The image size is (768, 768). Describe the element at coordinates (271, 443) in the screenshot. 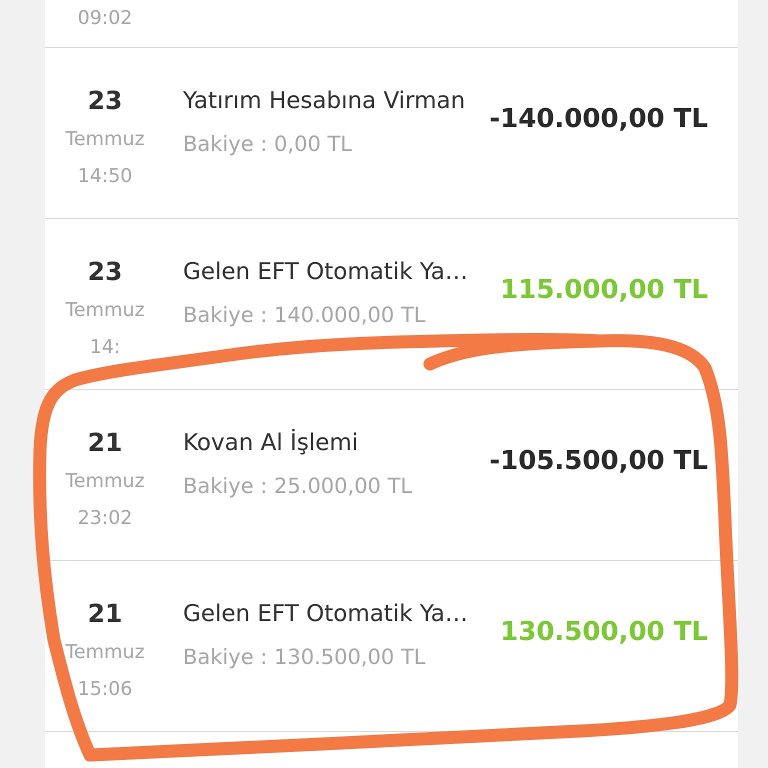

I see `transaction-title: Kovan Al İşlemi` at that location.